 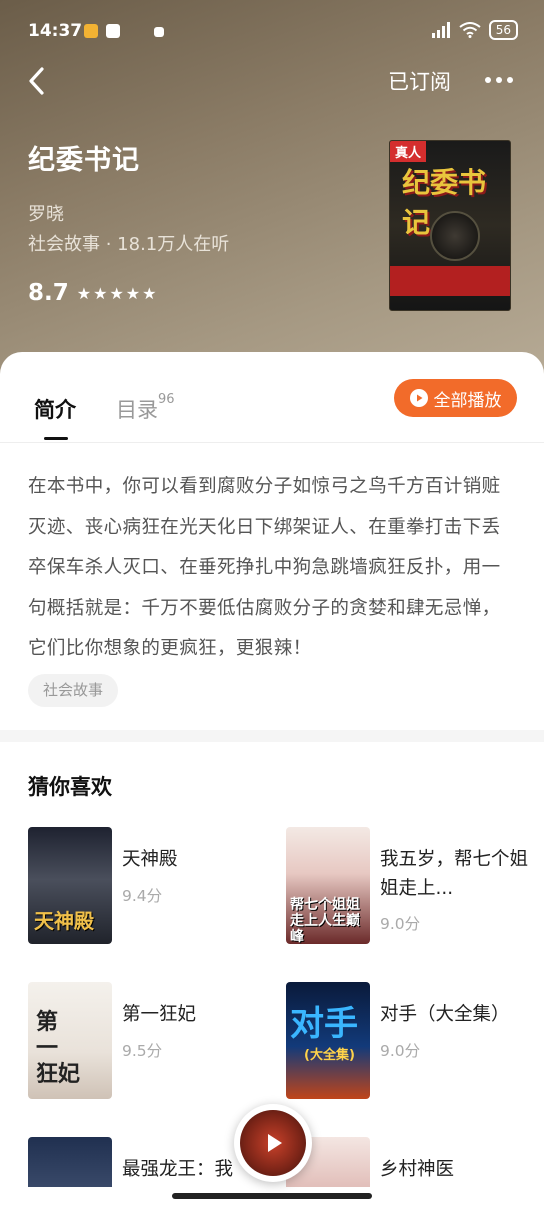 I want to click on book-cover: 真人 纪委书记, so click(x=450, y=225).